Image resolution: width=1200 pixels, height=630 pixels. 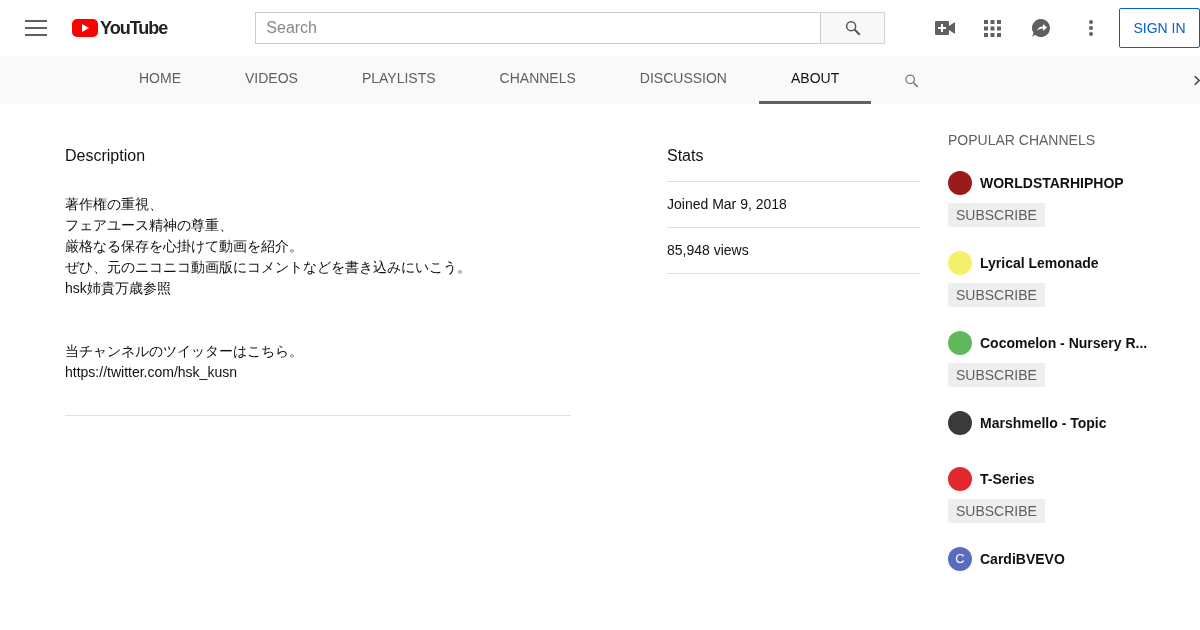 I want to click on video-camera-plus-icon, so click(x=945, y=28).